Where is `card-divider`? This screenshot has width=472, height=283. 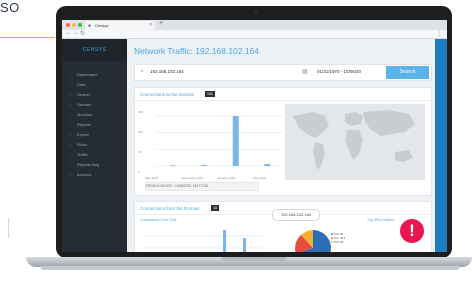
card-divider is located at coordinates (283, 100).